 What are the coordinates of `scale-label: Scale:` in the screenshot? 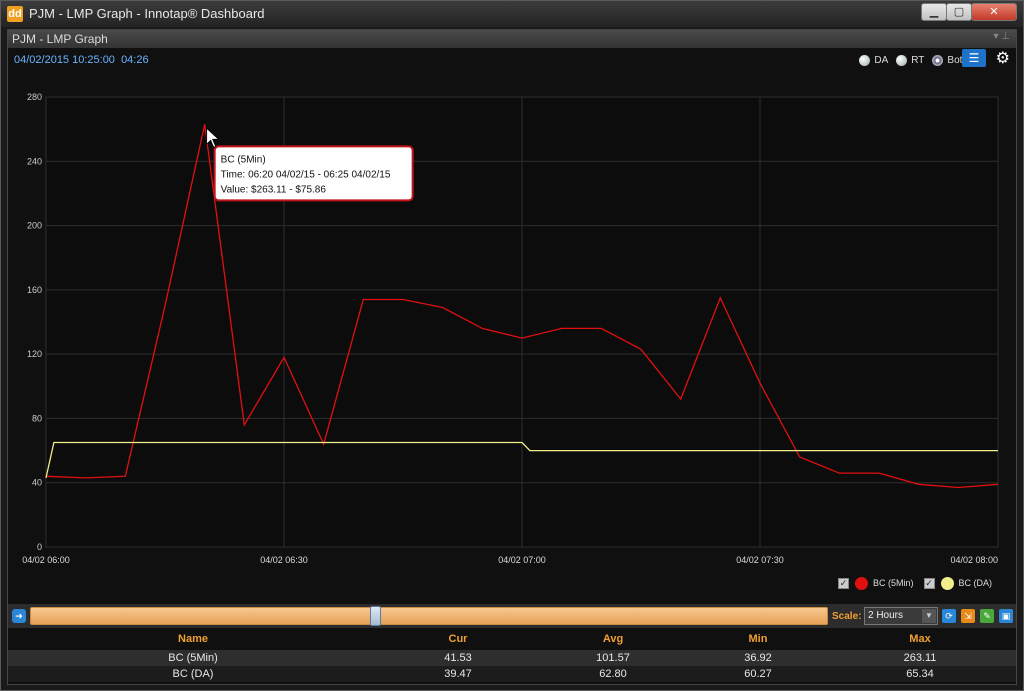 It's located at (847, 616).